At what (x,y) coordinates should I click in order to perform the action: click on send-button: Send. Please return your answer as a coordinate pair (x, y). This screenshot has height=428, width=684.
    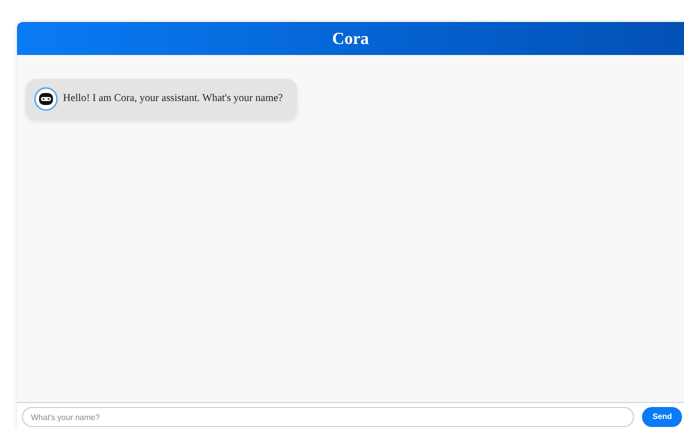
    Looking at the image, I should click on (662, 417).